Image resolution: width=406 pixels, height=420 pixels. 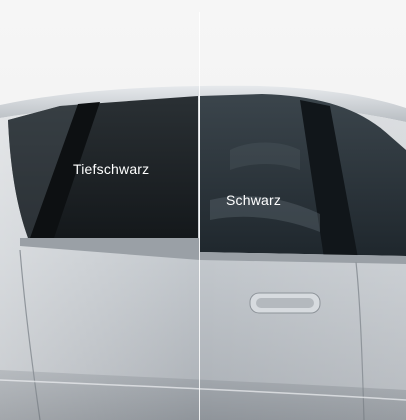 I want to click on tint-label-tiefschwarz: Tiefschwarz, so click(x=111, y=169).